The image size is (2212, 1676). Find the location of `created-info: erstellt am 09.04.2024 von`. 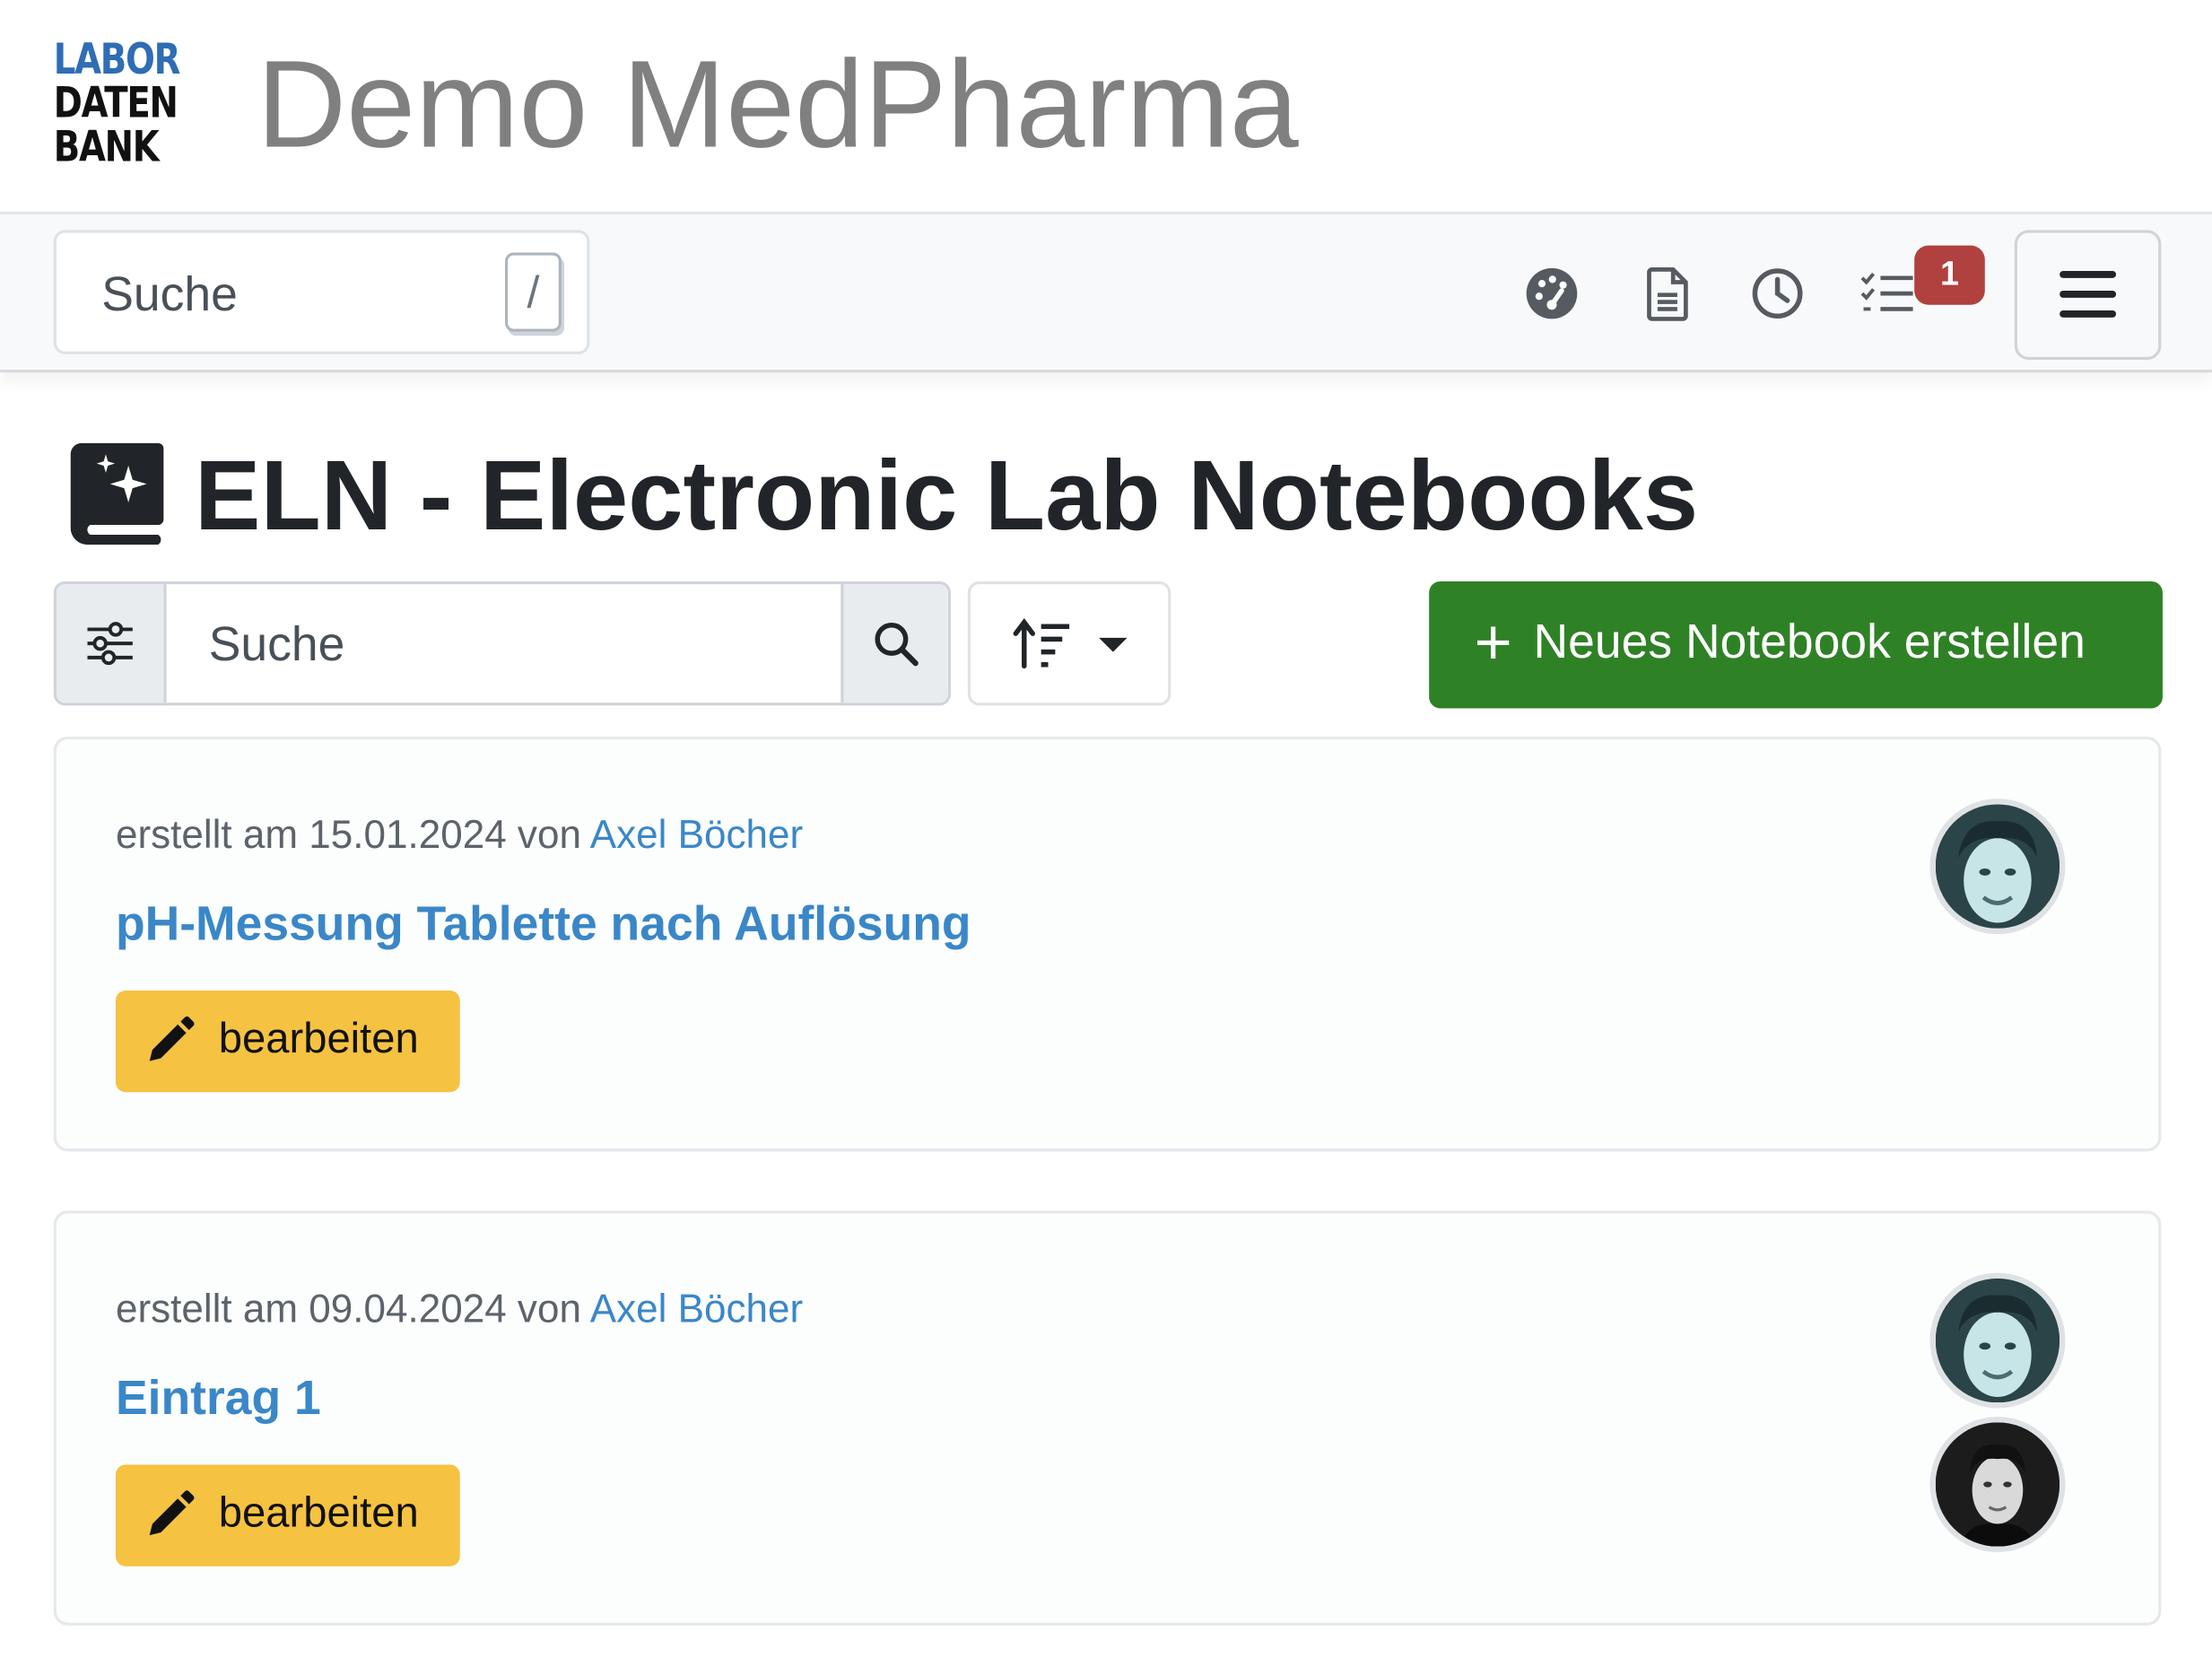

created-info: erstellt am 09.04.2024 von is located at coordinates (348, 1309).